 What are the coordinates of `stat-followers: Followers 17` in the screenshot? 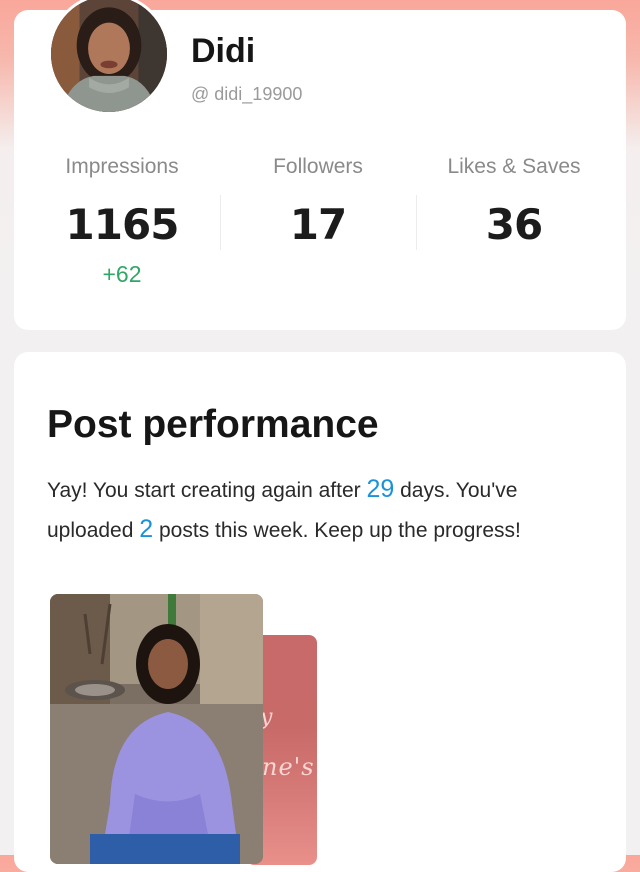 It's located at (318, 199).